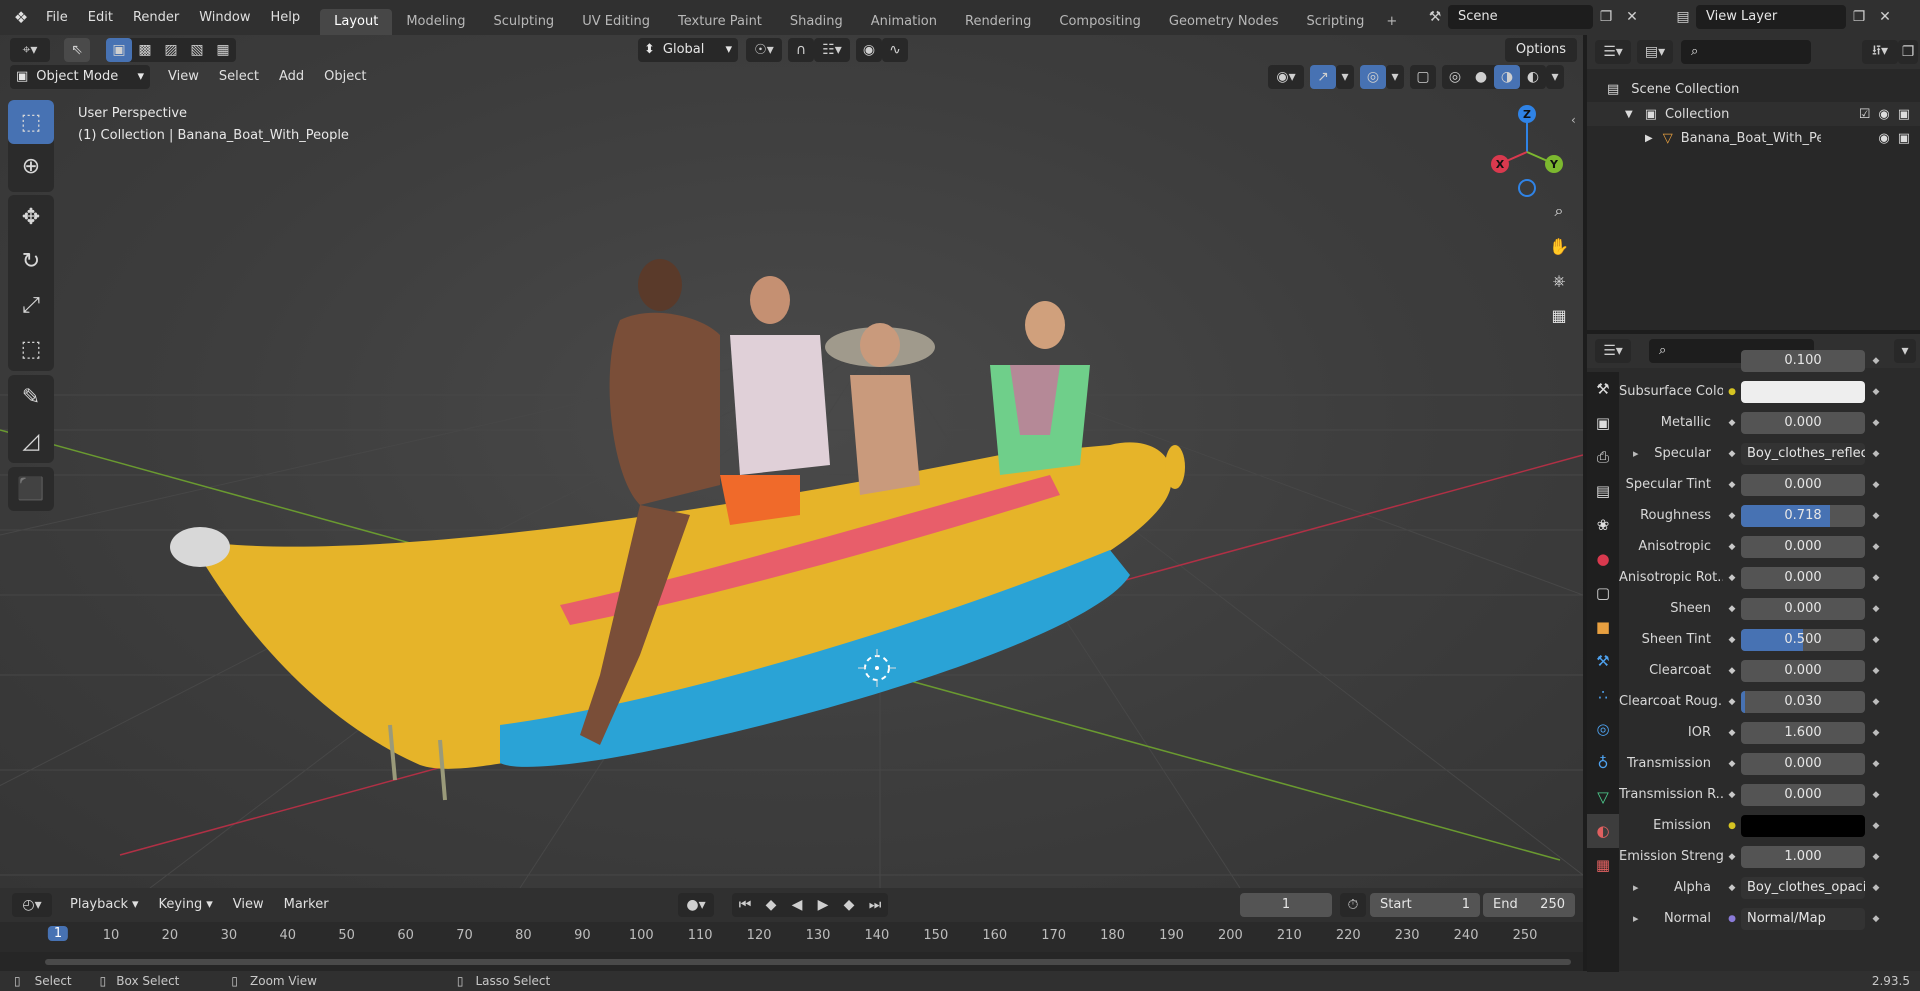 The width and height of the screenshot is (1920, 991). I want to click on overlay-menu-icon: ▾, so click(1395, 77).